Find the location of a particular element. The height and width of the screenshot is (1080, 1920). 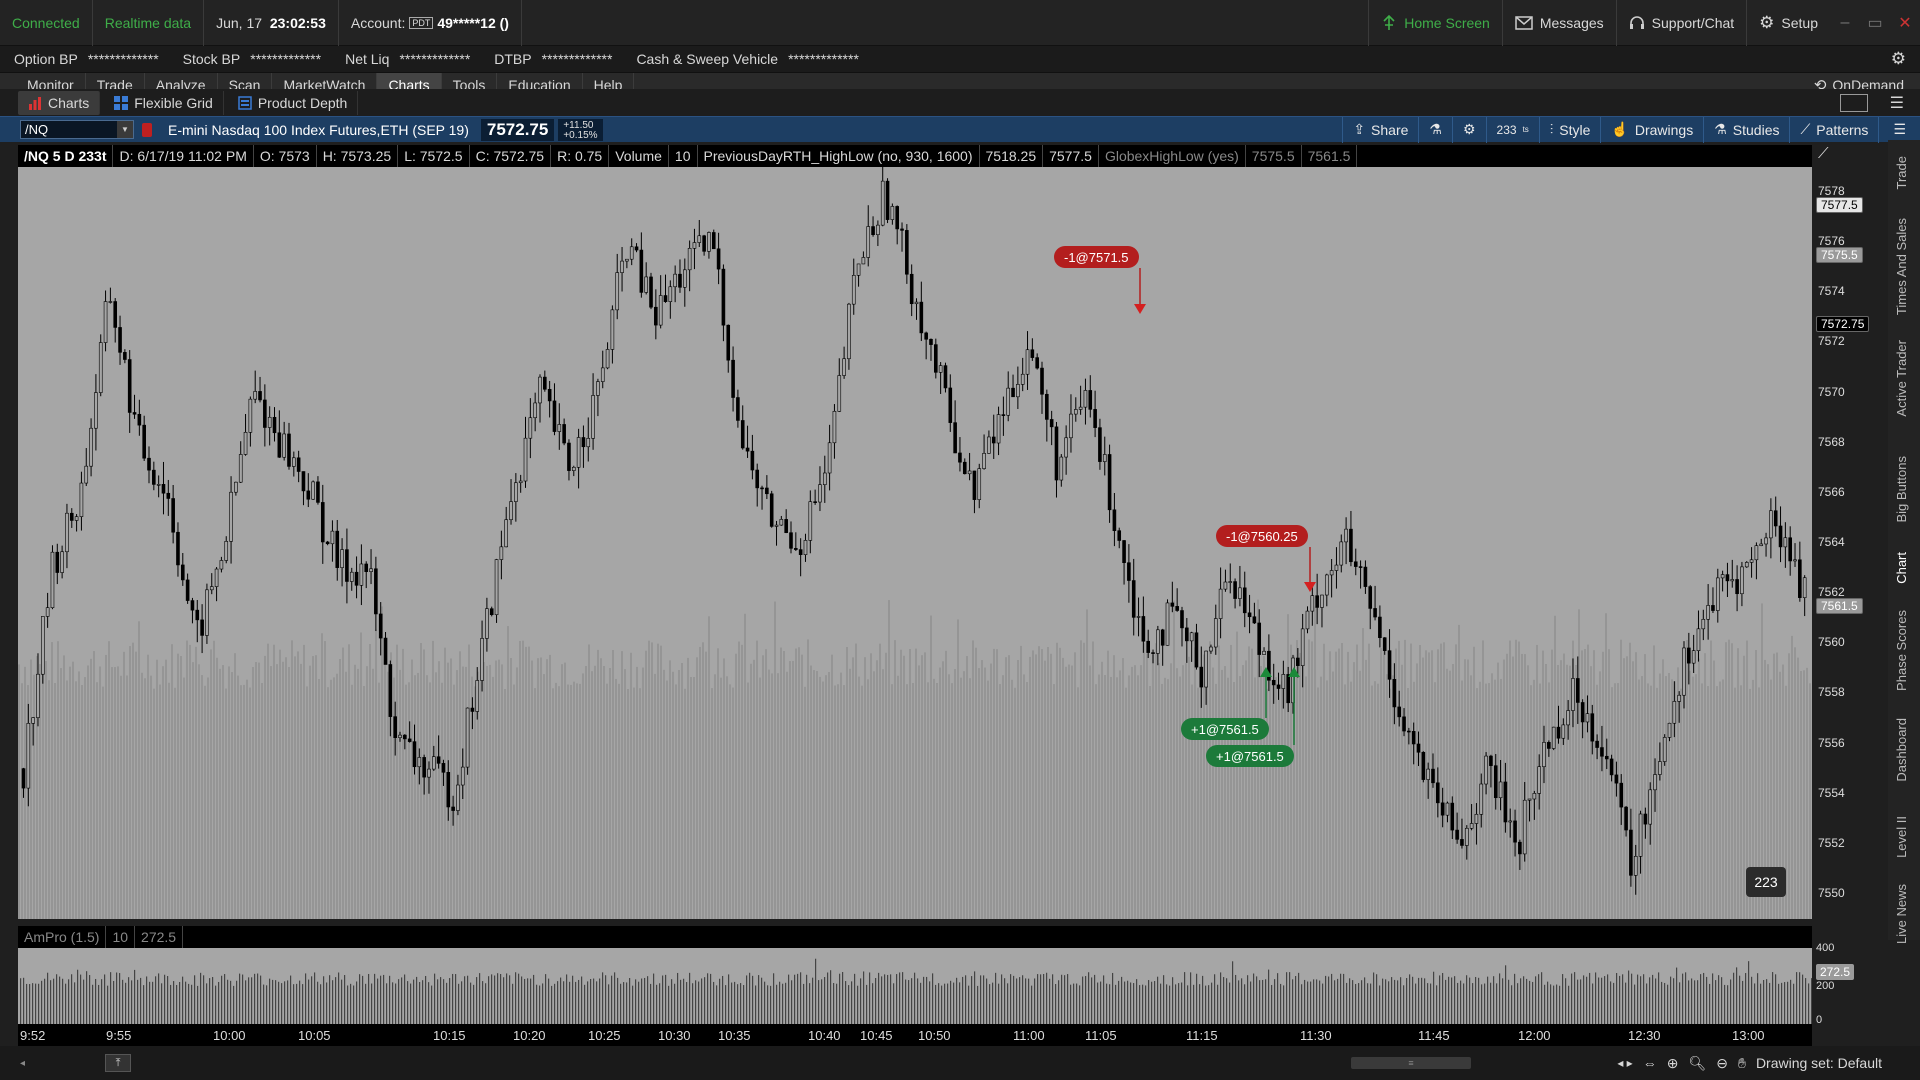

subtab-product-depth: Product Depth is located at coordinates (293, 102).